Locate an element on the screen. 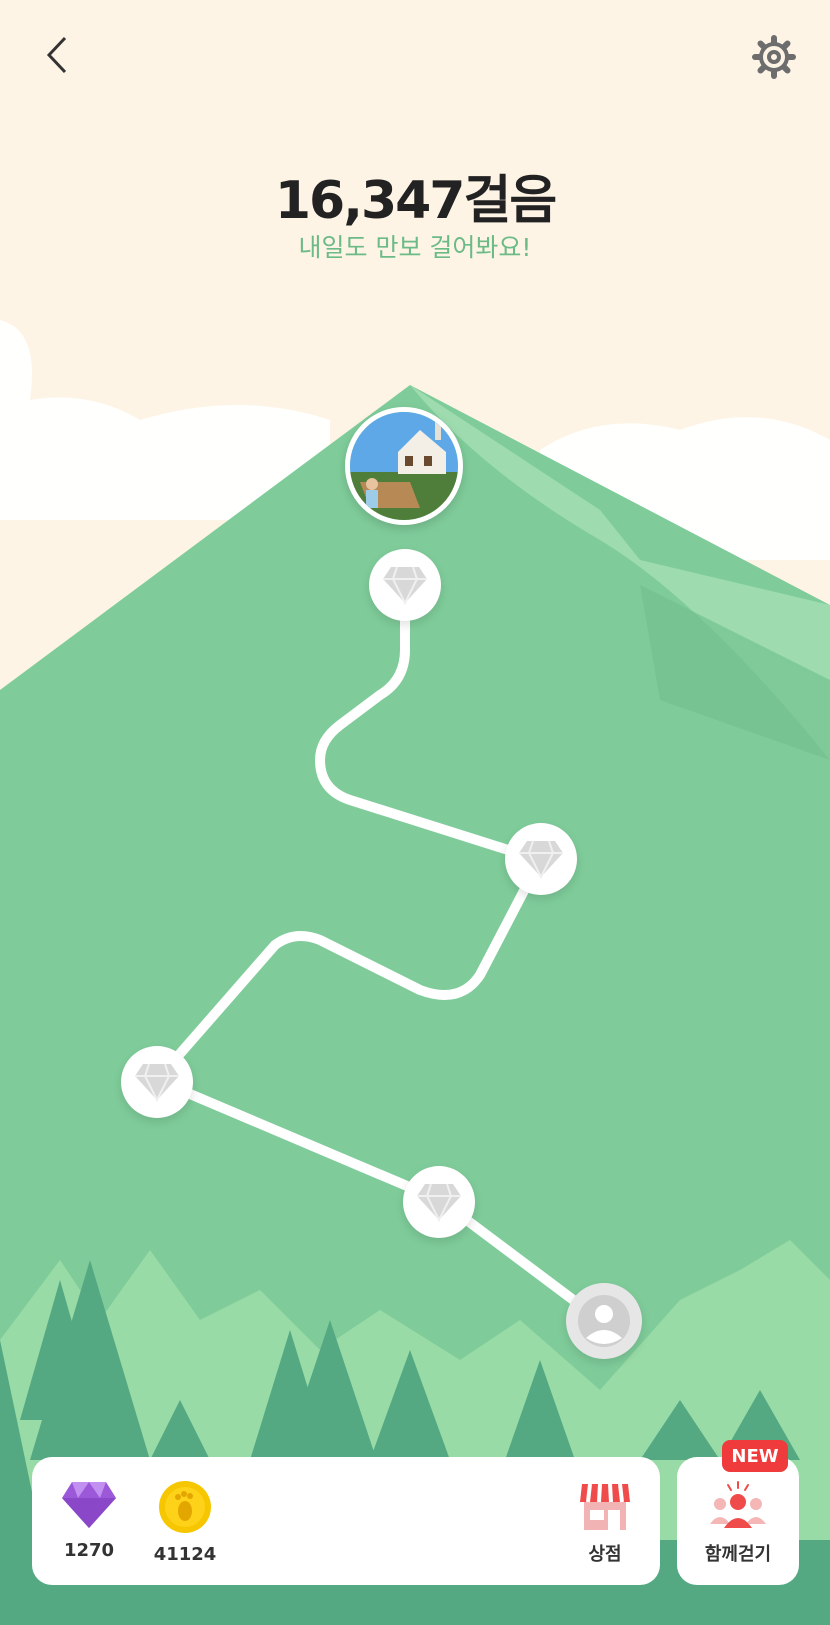 The width and height of the screenshot is (830, 1625). back-button is located at coordinates (57, 55).